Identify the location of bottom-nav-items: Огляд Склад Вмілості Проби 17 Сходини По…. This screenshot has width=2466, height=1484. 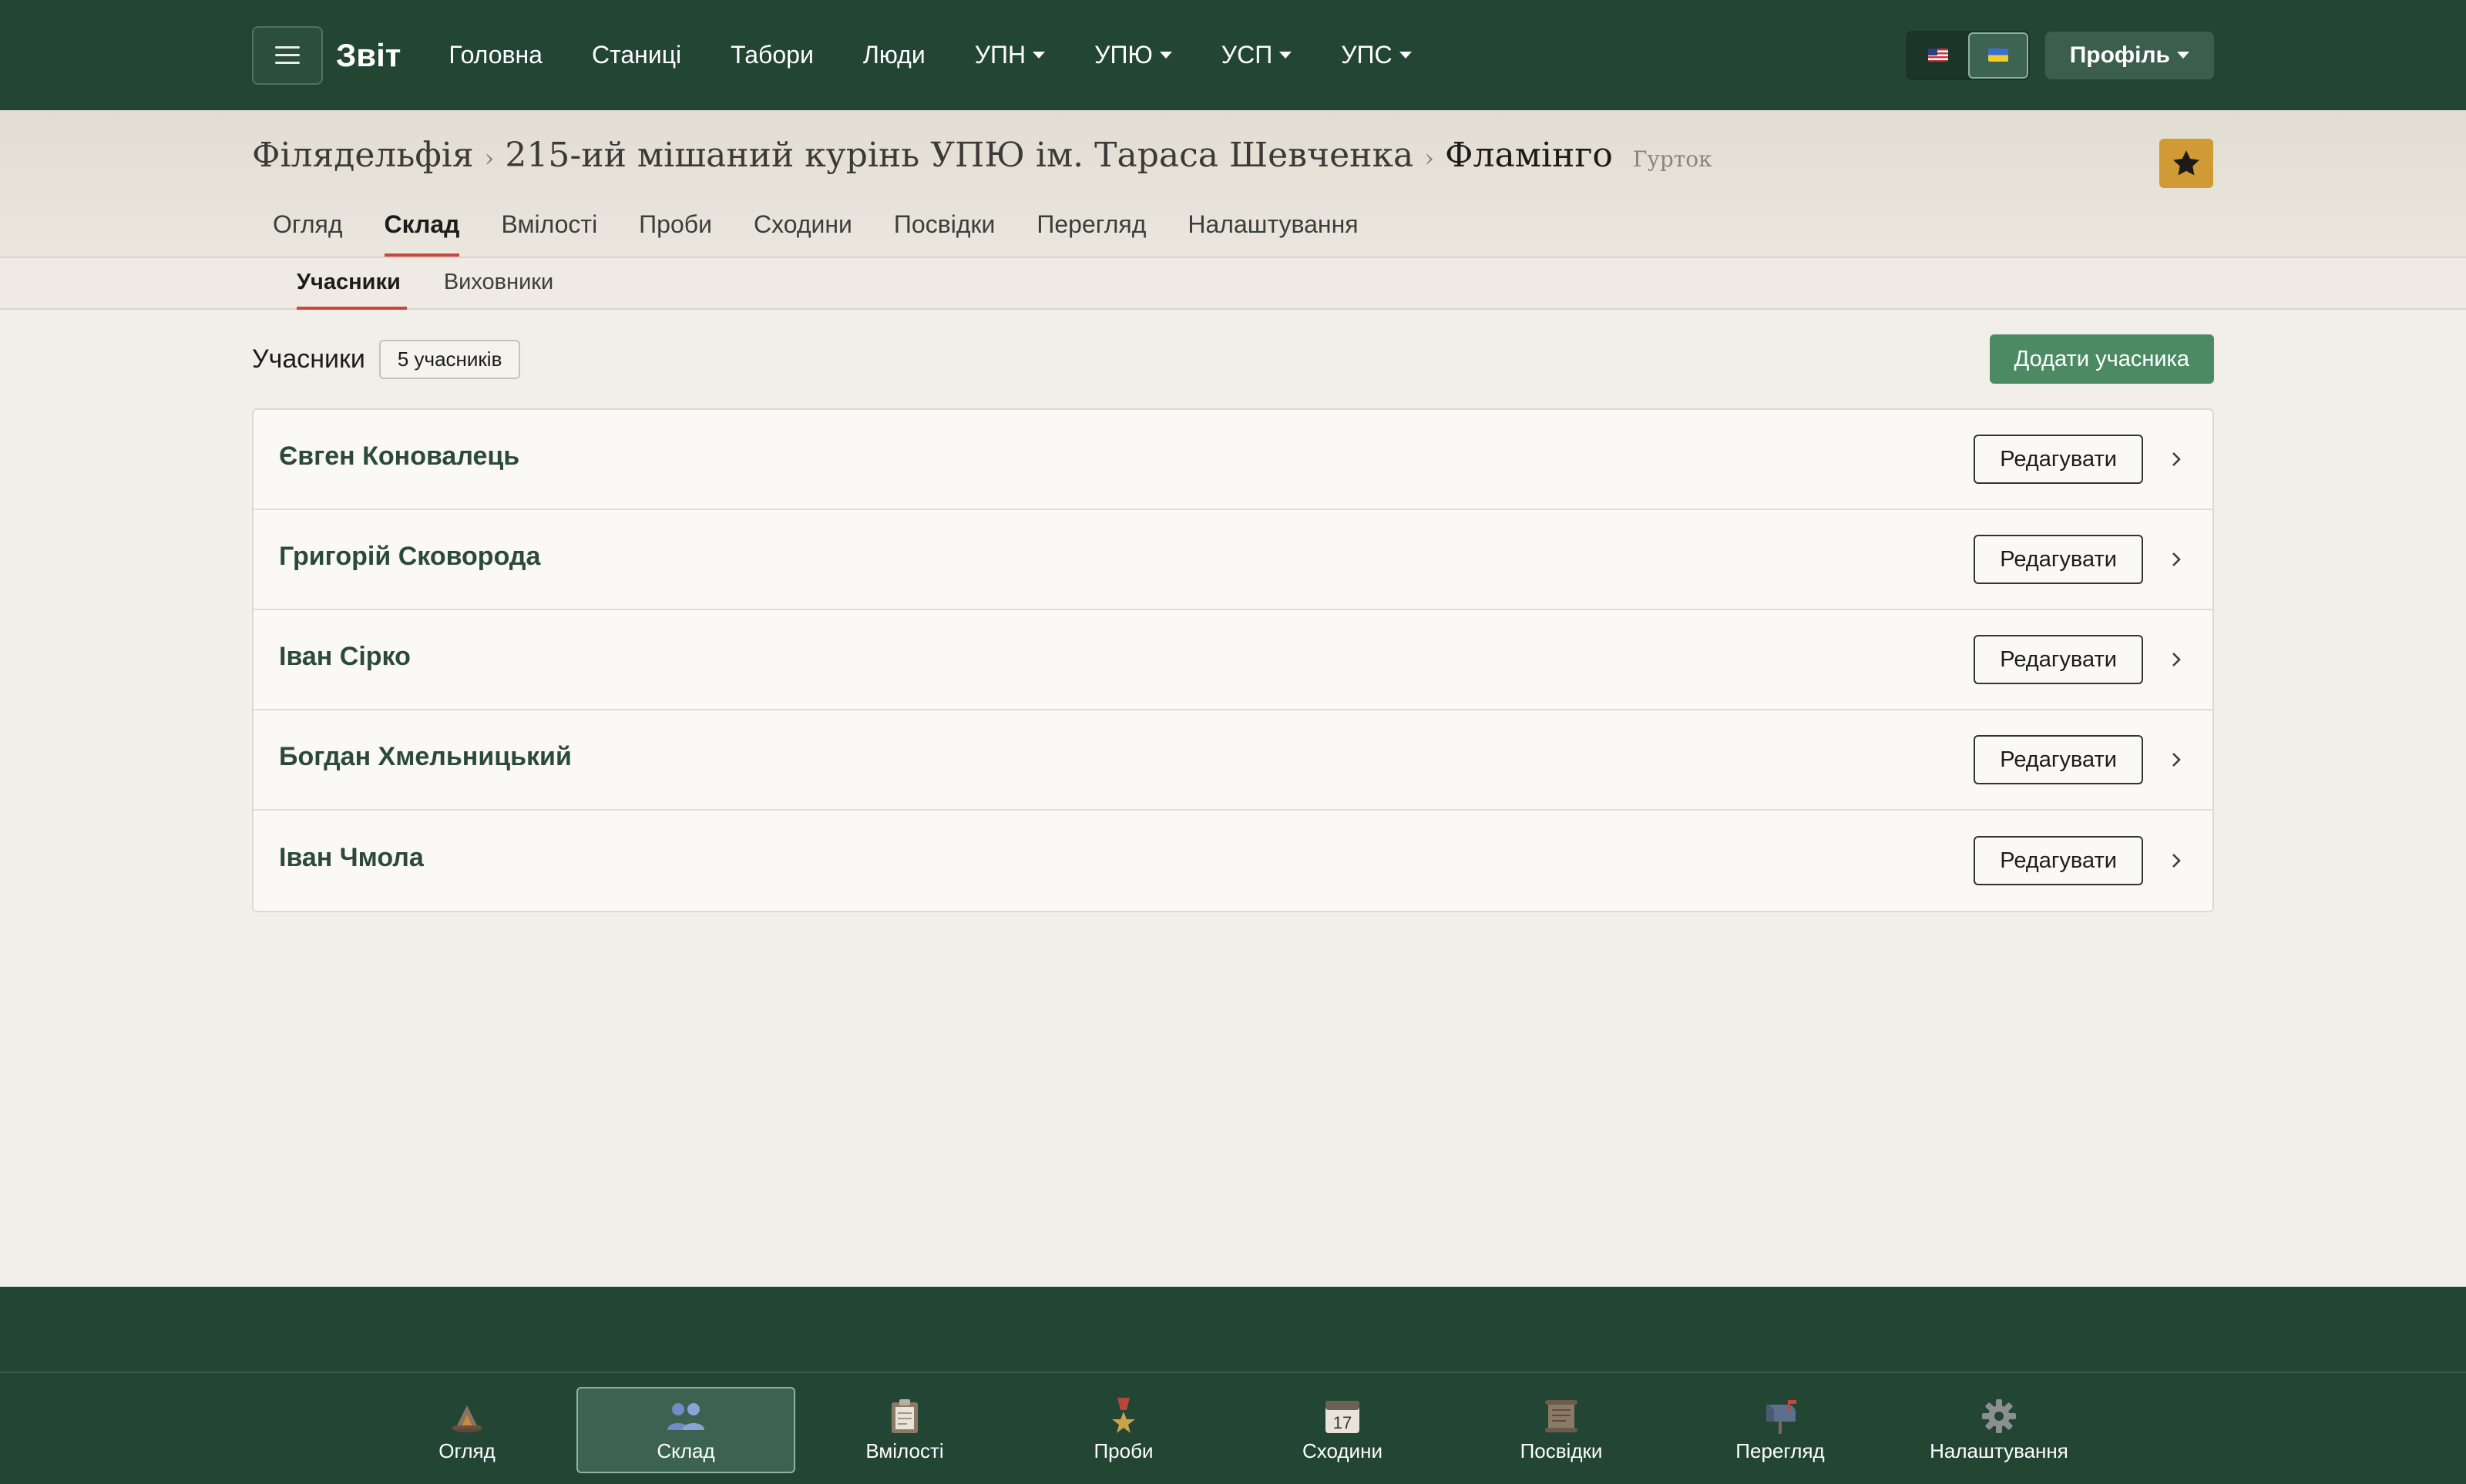
(1233, 1430).